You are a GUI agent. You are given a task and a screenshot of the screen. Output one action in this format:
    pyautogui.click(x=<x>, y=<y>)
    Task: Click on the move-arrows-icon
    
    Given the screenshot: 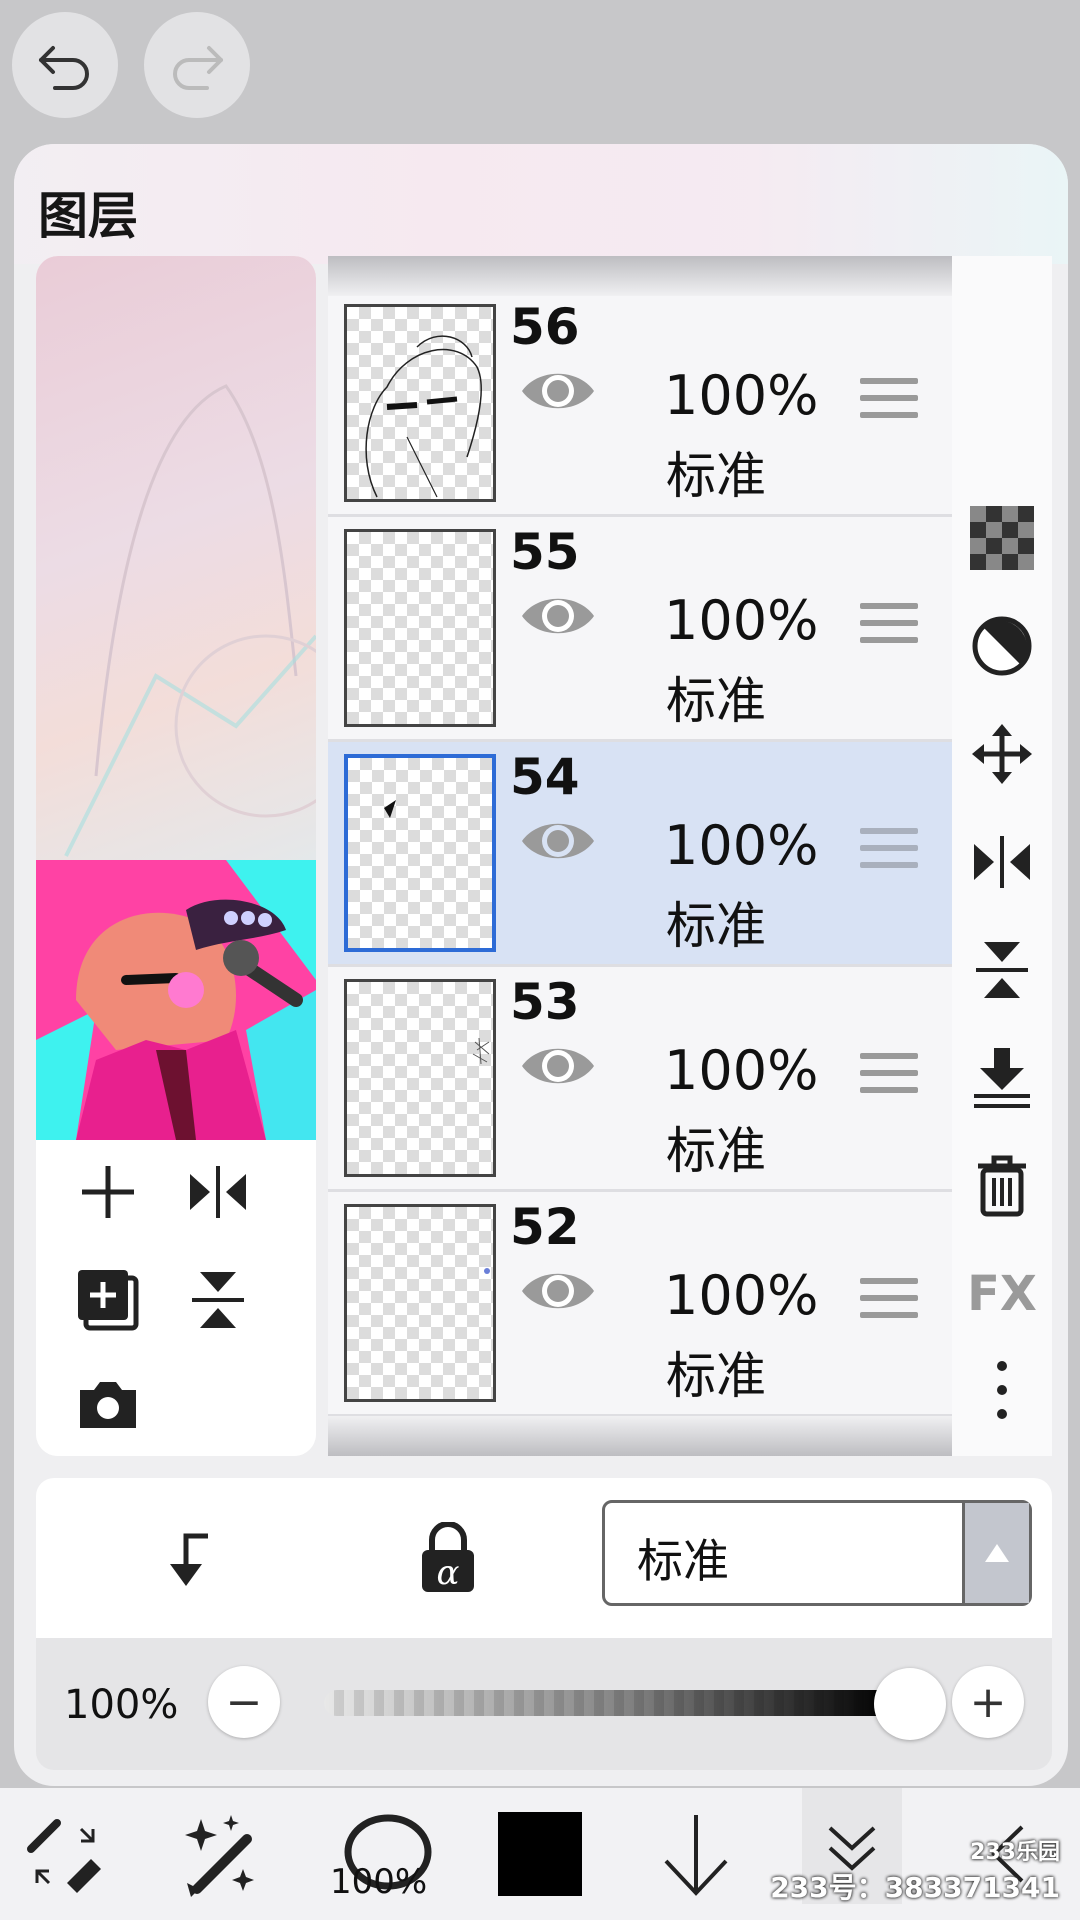 What is the action you would take?
    pyautogui.click(x=1002, y=754)
    